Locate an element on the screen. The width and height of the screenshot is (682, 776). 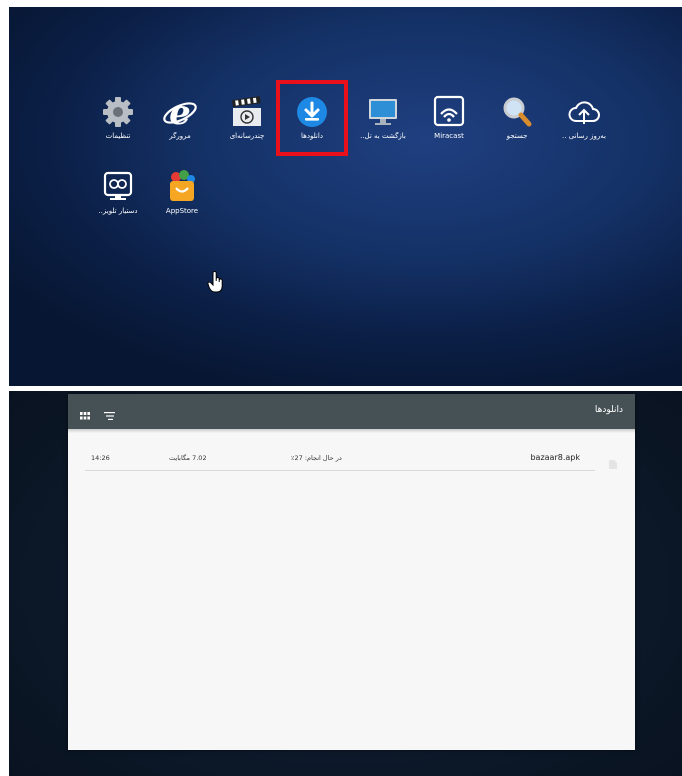
app-browser: e مرورگر is located at coordinates (180, 116).